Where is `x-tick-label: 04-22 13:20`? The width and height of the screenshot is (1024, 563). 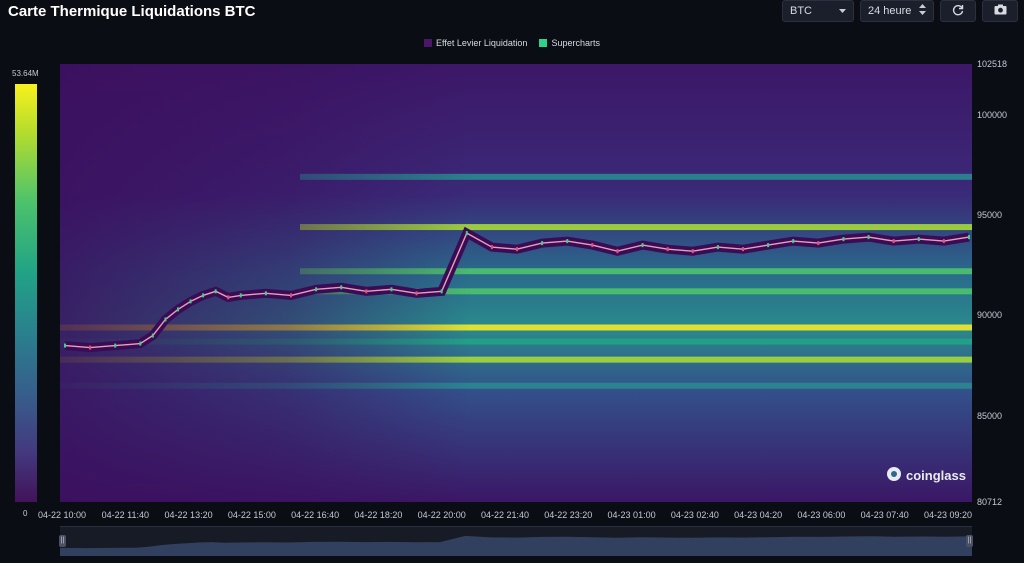
x-tick-label: 04-22 13:20 is located at coordinates (188, 515).